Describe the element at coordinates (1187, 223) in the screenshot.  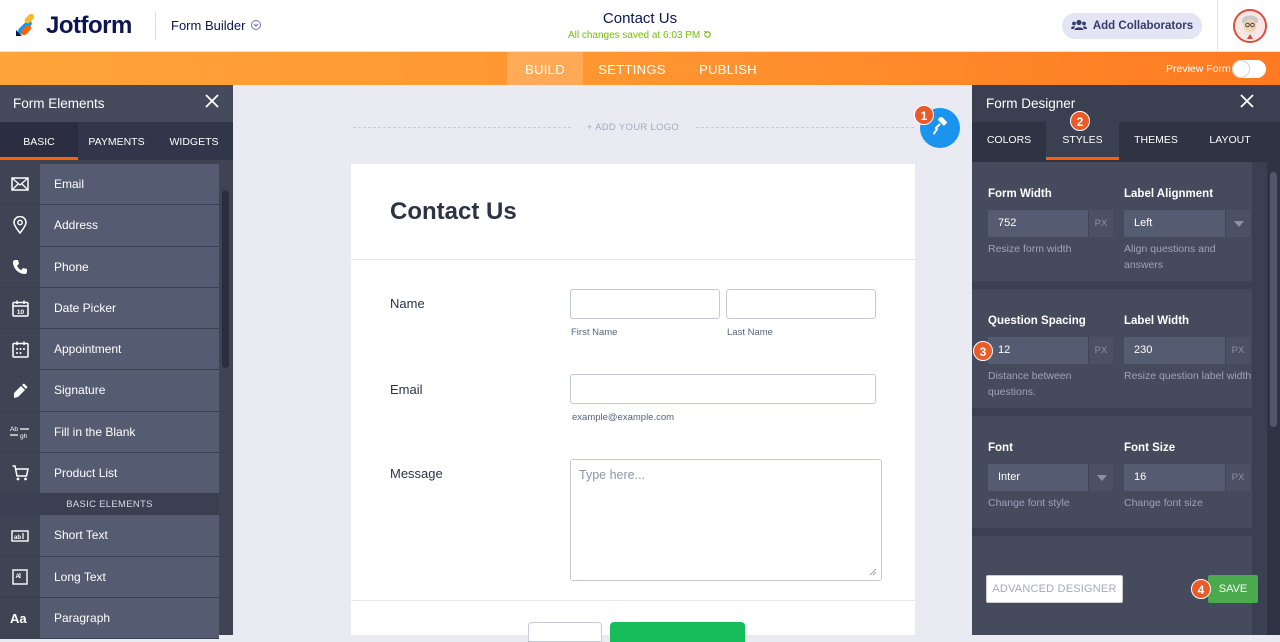
I see `label-alignment-select: Left` at that location.